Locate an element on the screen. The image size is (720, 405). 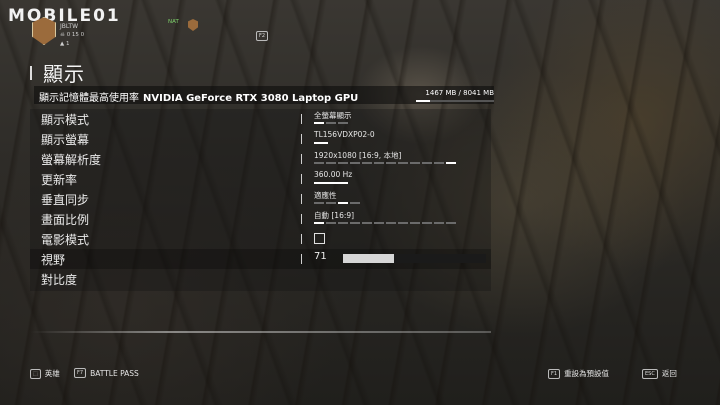
setting-row-display-mode: 顯示模式 全螢幕顯示 is located at coordinates (260, 119).